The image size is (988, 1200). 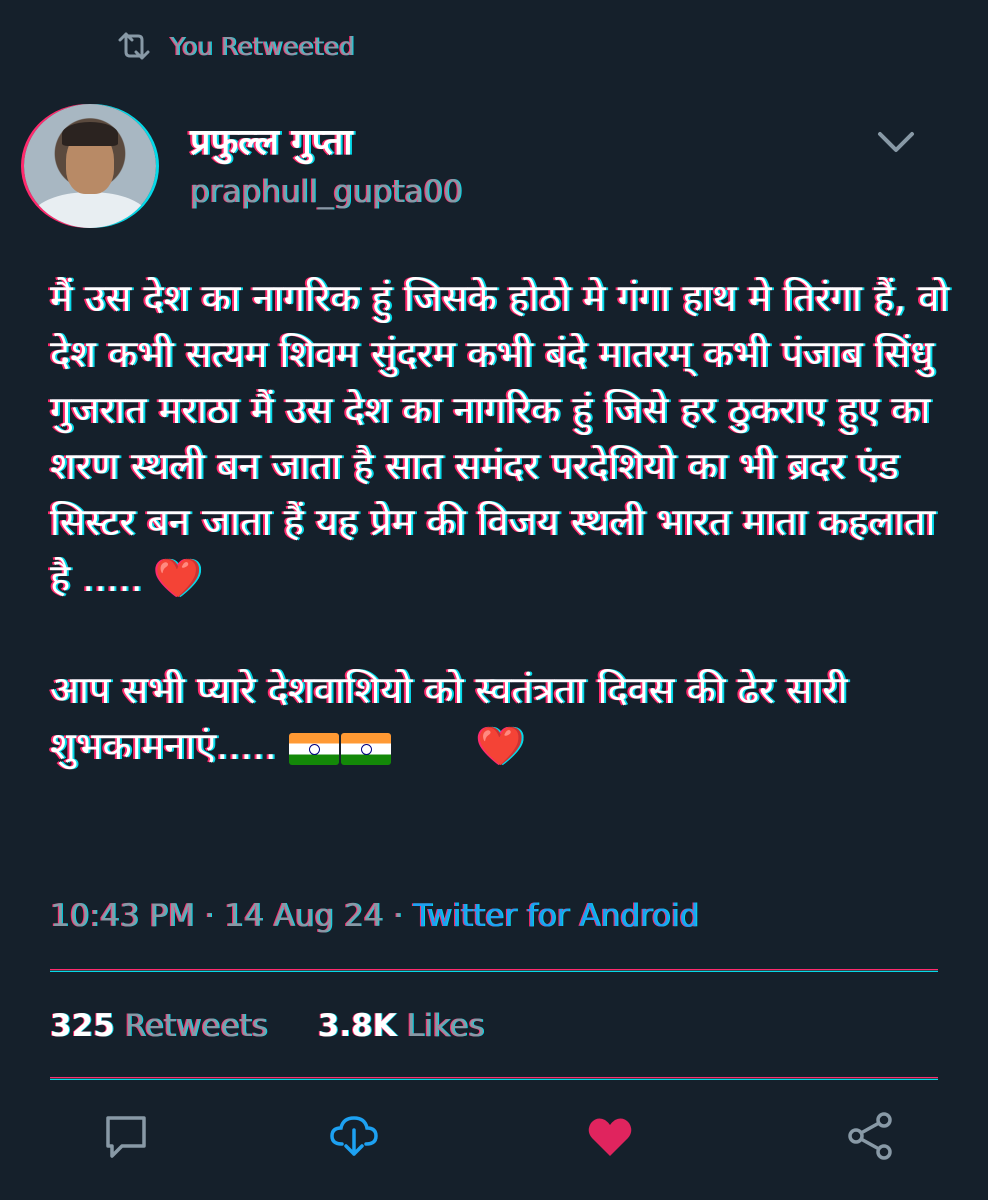 I want to click on retweet-header: You Retweeted, so click(x=233, y=46).